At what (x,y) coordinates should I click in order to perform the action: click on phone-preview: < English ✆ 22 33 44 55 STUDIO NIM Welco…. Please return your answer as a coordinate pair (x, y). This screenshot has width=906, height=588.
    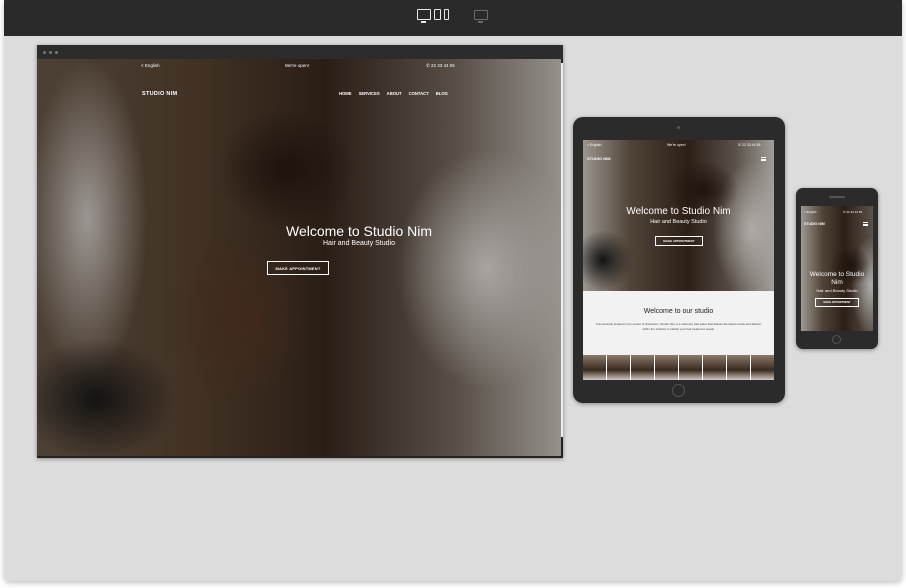
    Looking at the image, I should click on (837, 268).